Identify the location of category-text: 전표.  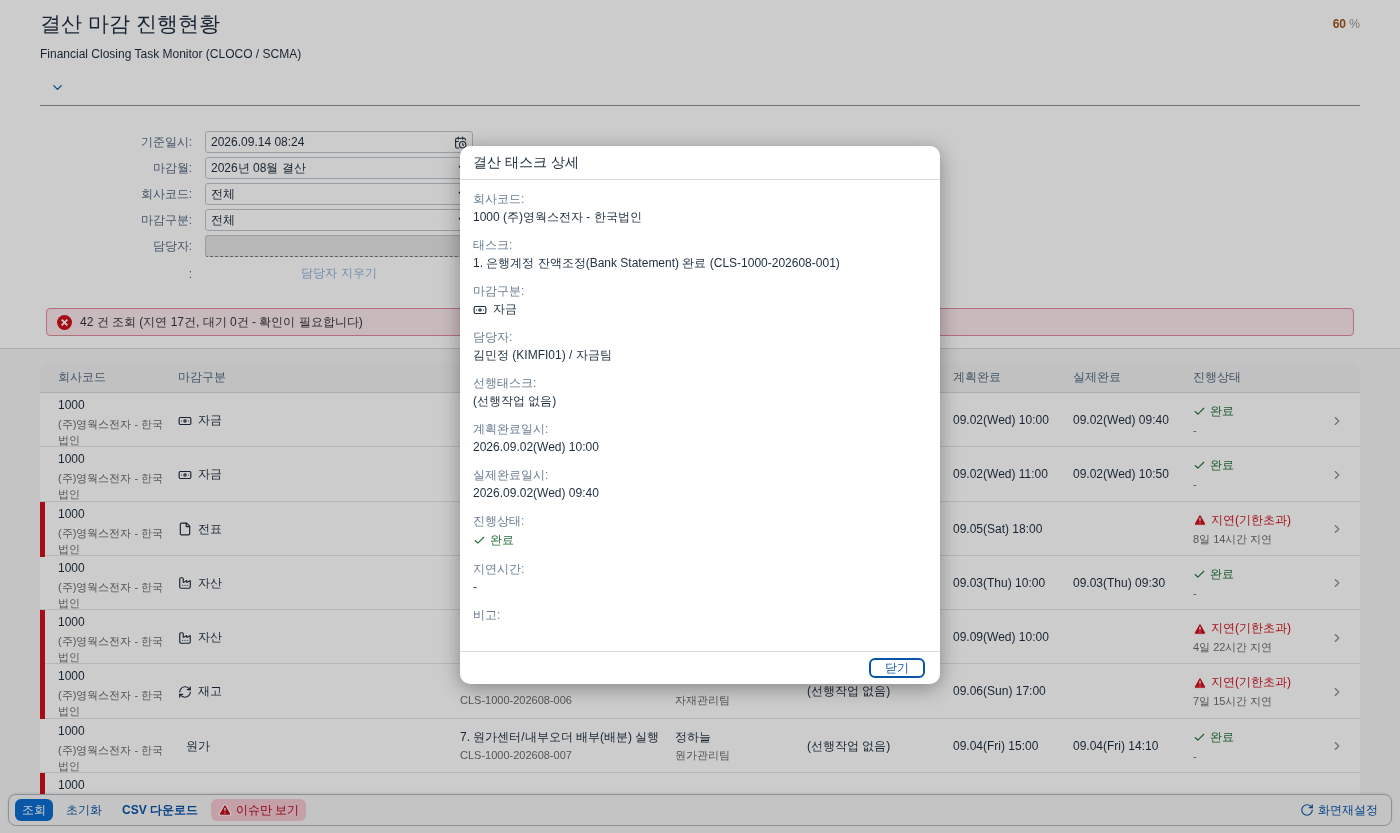
(210, 529).